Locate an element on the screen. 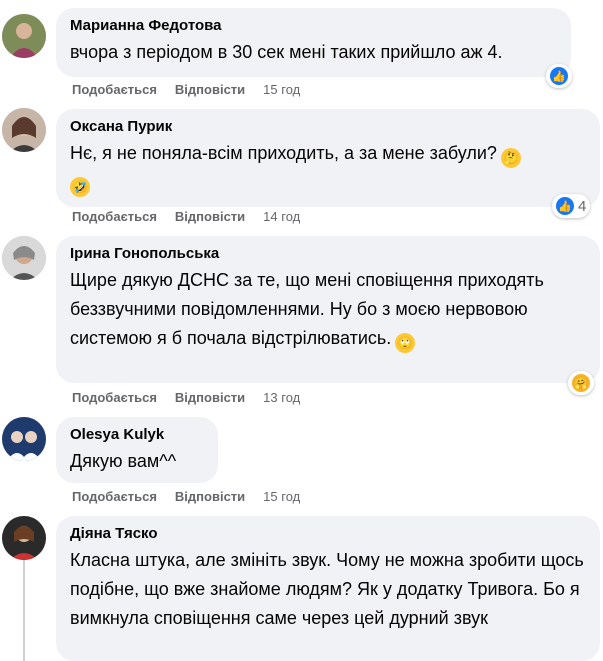 Image resolution: width=603 pixels, height=661 pixels. comment-author: Ірина Гонопольська is located at coordinates (328, 254).